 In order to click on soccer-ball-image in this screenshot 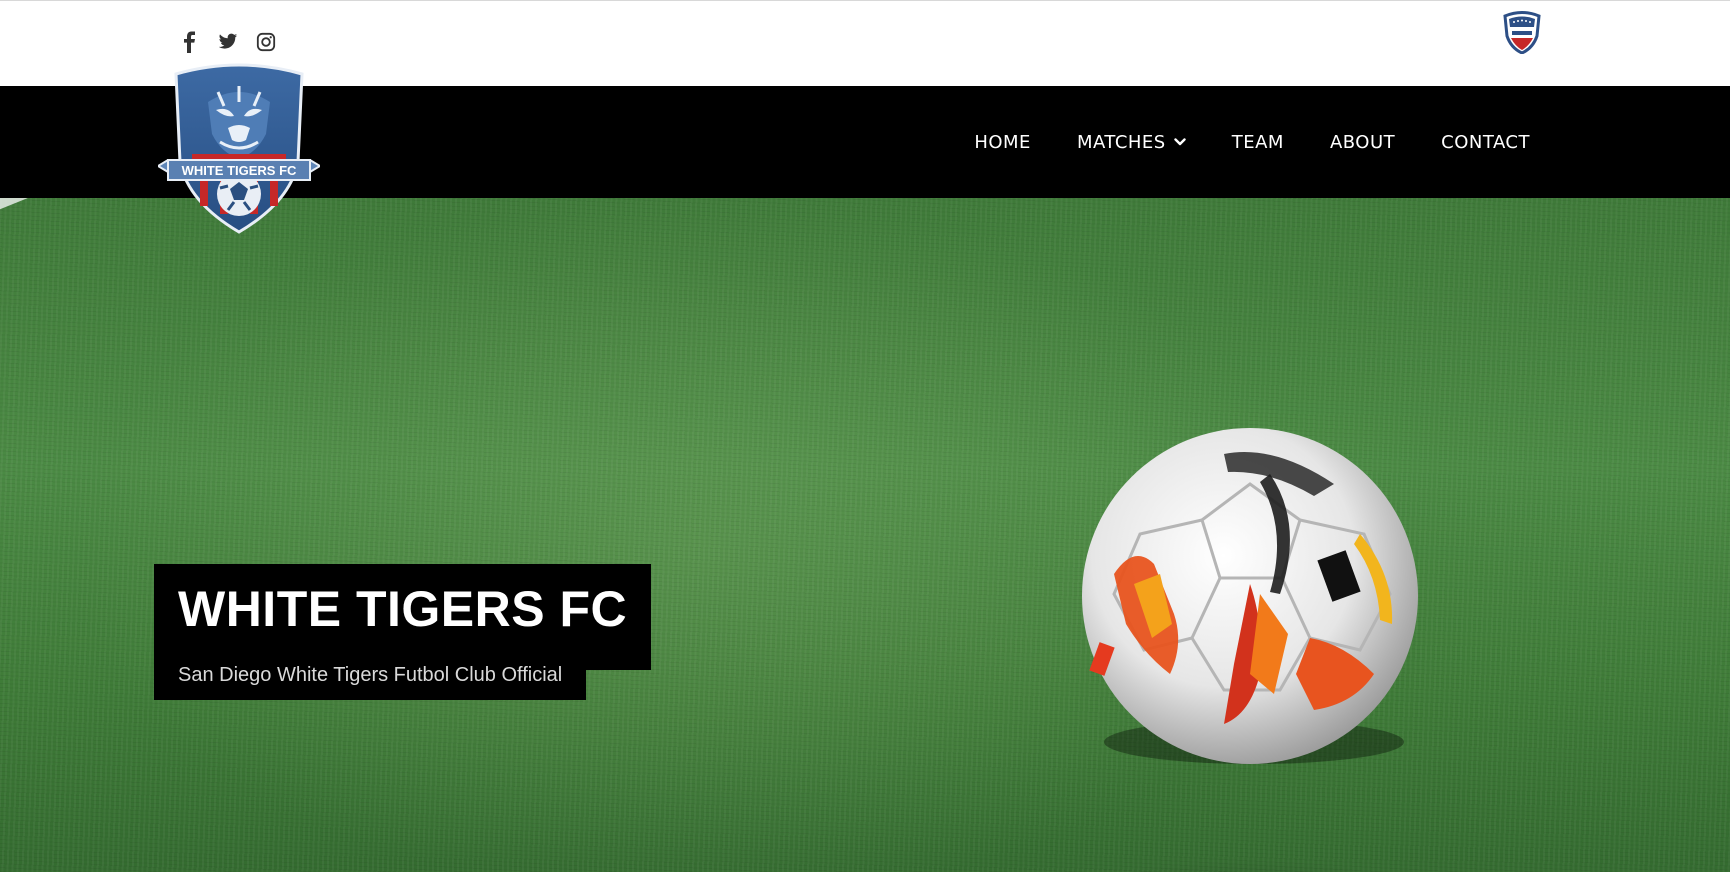, I will do `click(1250, 599)`.